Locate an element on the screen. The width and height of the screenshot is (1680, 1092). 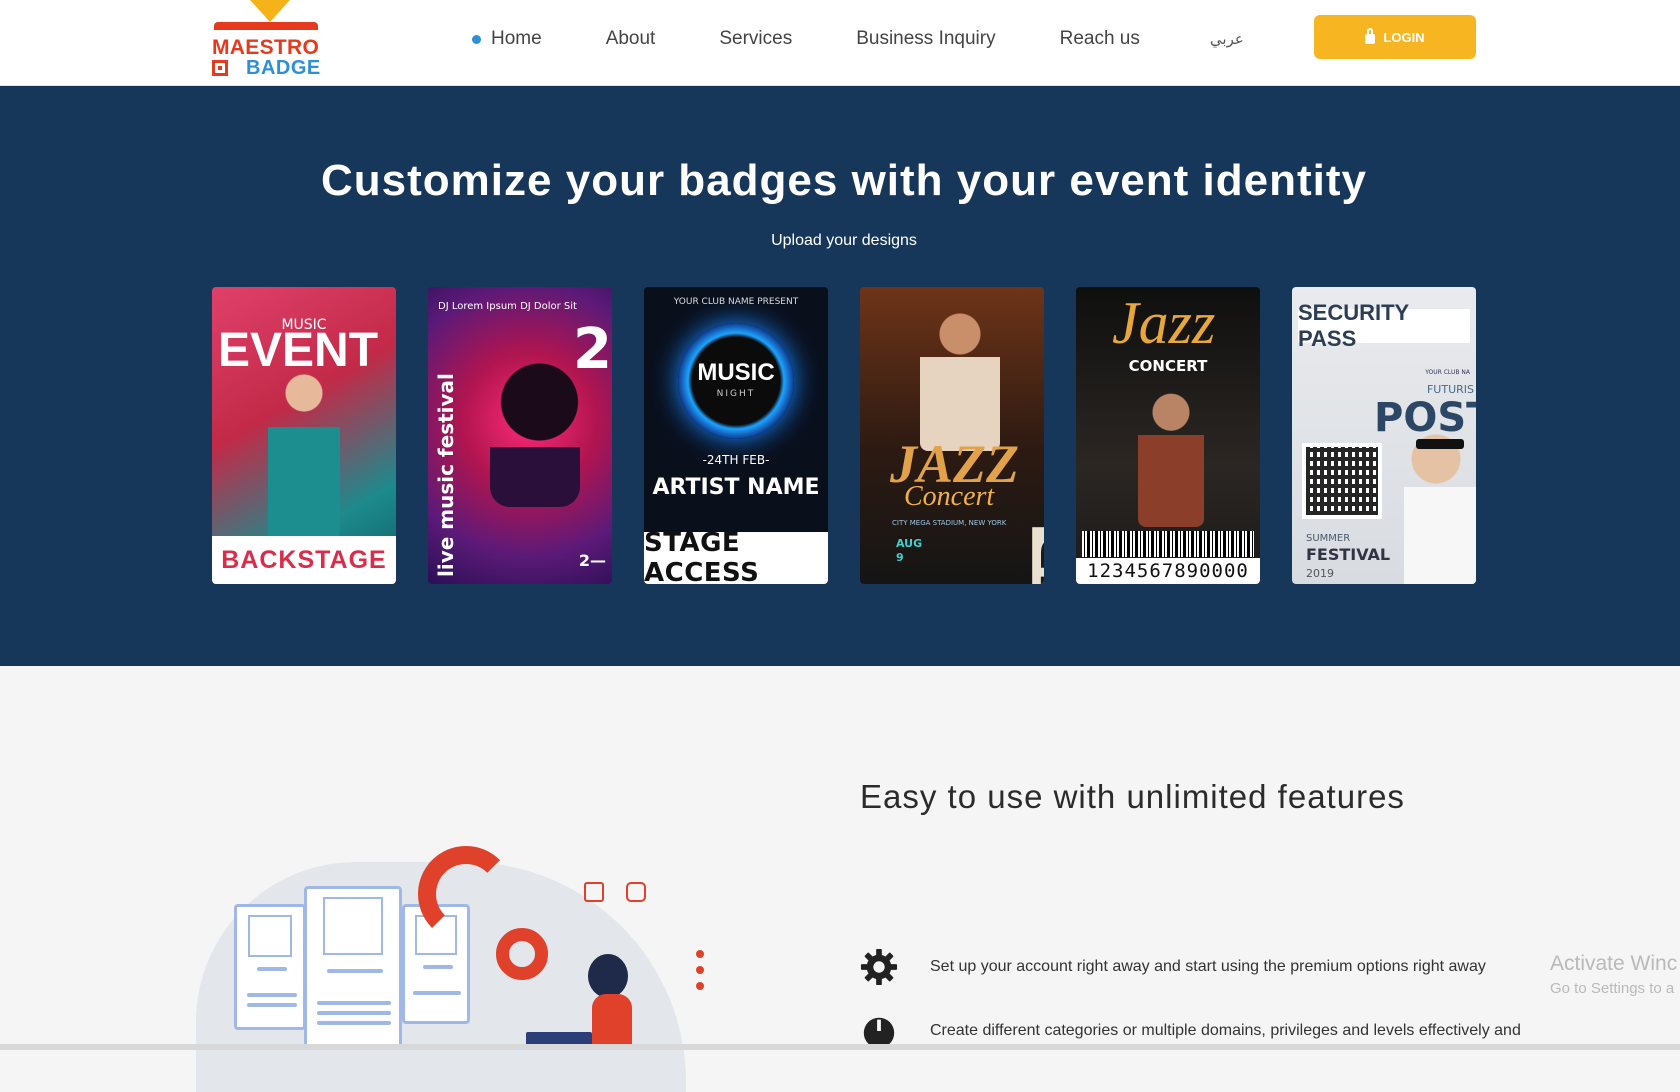
card-artist: ARTIST NAME is located at coordinates (736, 487).